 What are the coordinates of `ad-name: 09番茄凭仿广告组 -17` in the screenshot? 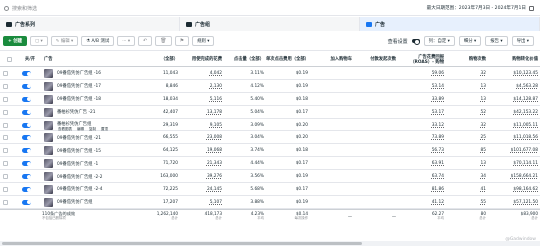 It's located at (97, 86).